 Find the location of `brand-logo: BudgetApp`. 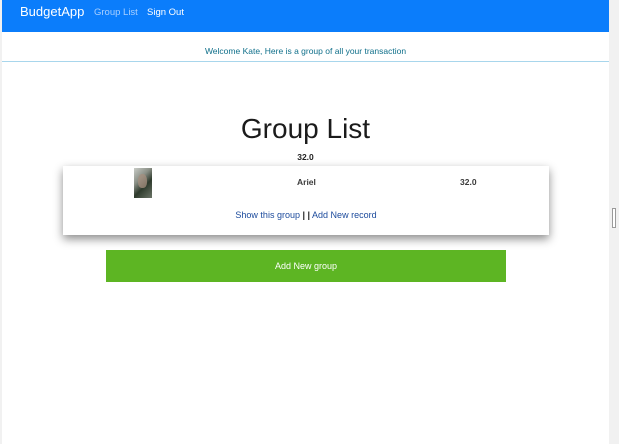

brand-logo: BudgetApp is located at coordinates (52, 12).